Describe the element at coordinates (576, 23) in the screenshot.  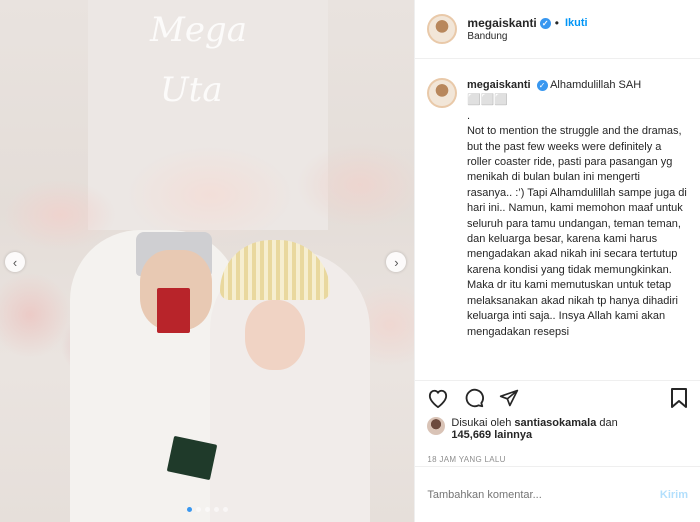
I see `follow-button: Ikuti` at that location.